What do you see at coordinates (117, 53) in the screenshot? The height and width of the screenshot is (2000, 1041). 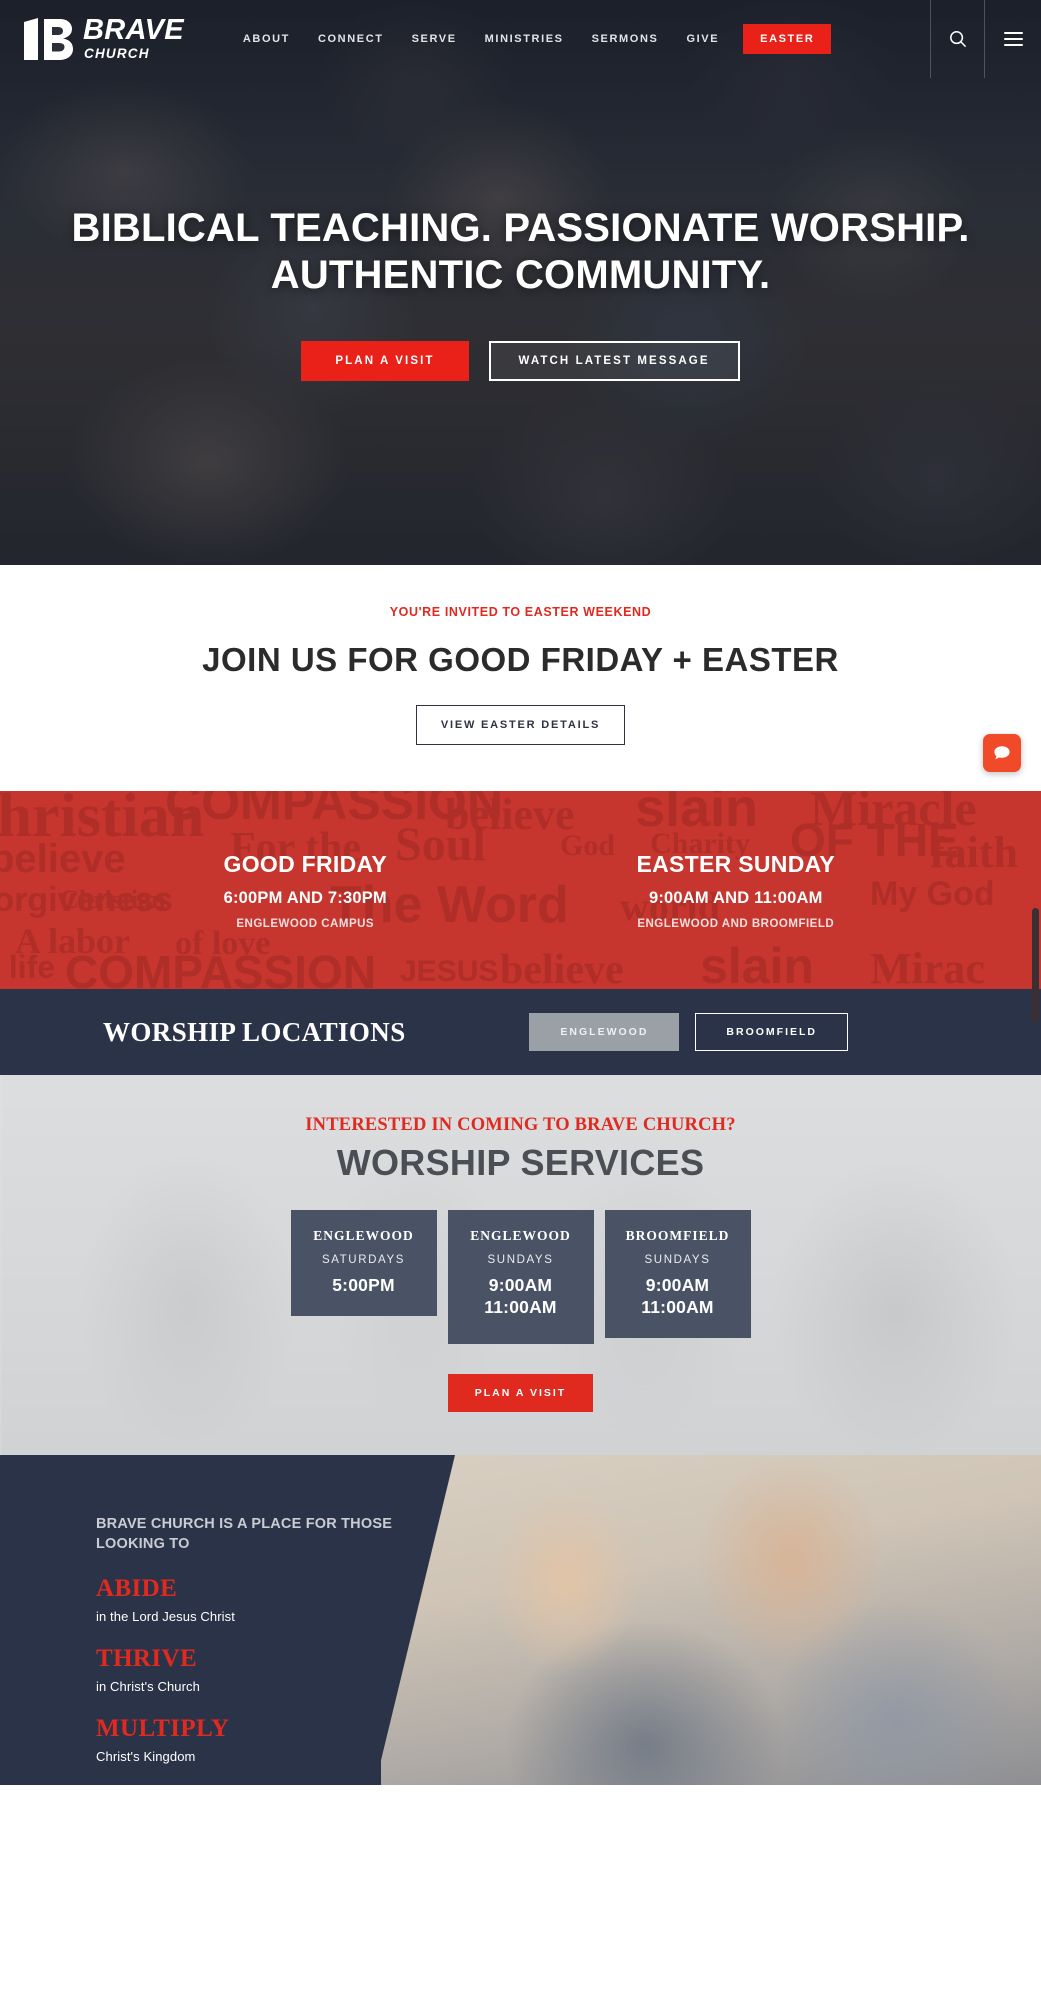 I see `logo-sub-text: CHURCH` at bounding box center [117, 53].